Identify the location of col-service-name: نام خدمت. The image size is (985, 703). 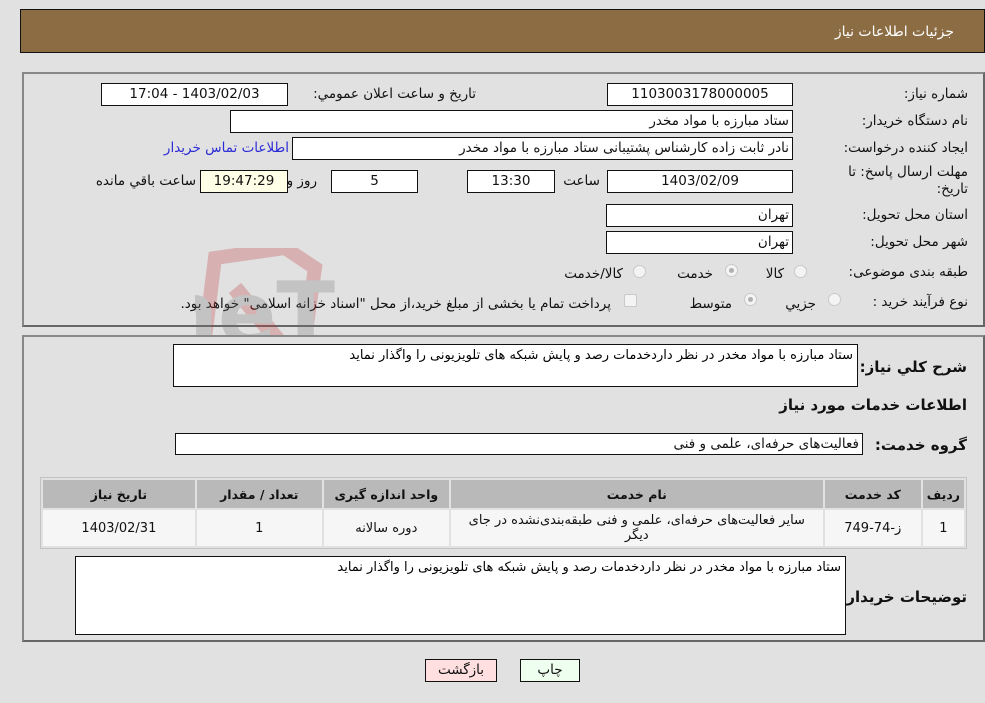
(636, 494).